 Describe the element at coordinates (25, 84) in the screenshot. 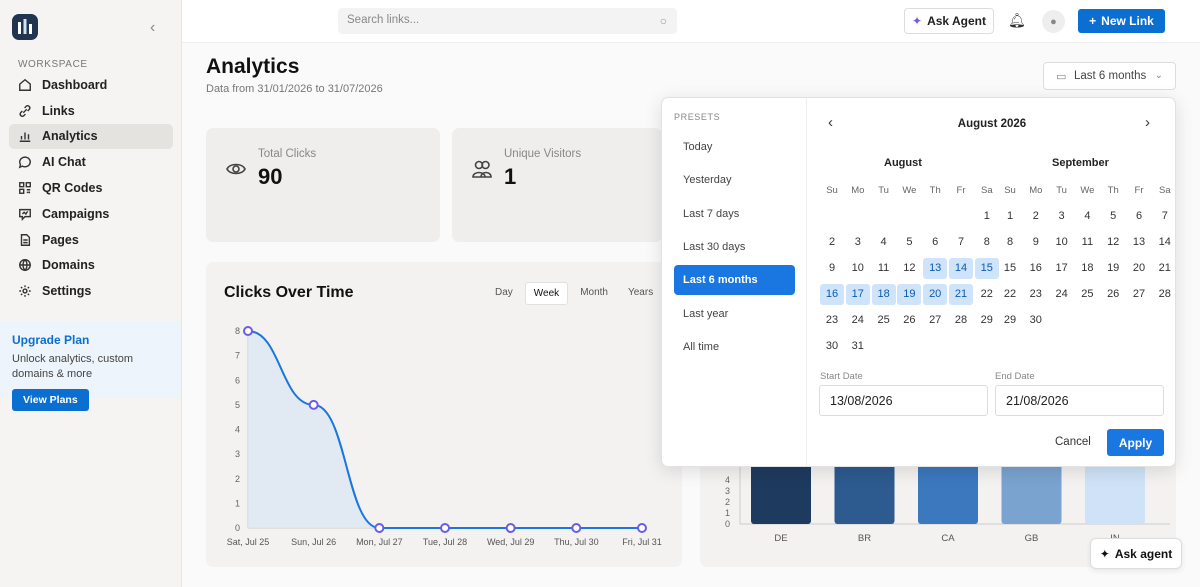

I see `home-icon` at that location.